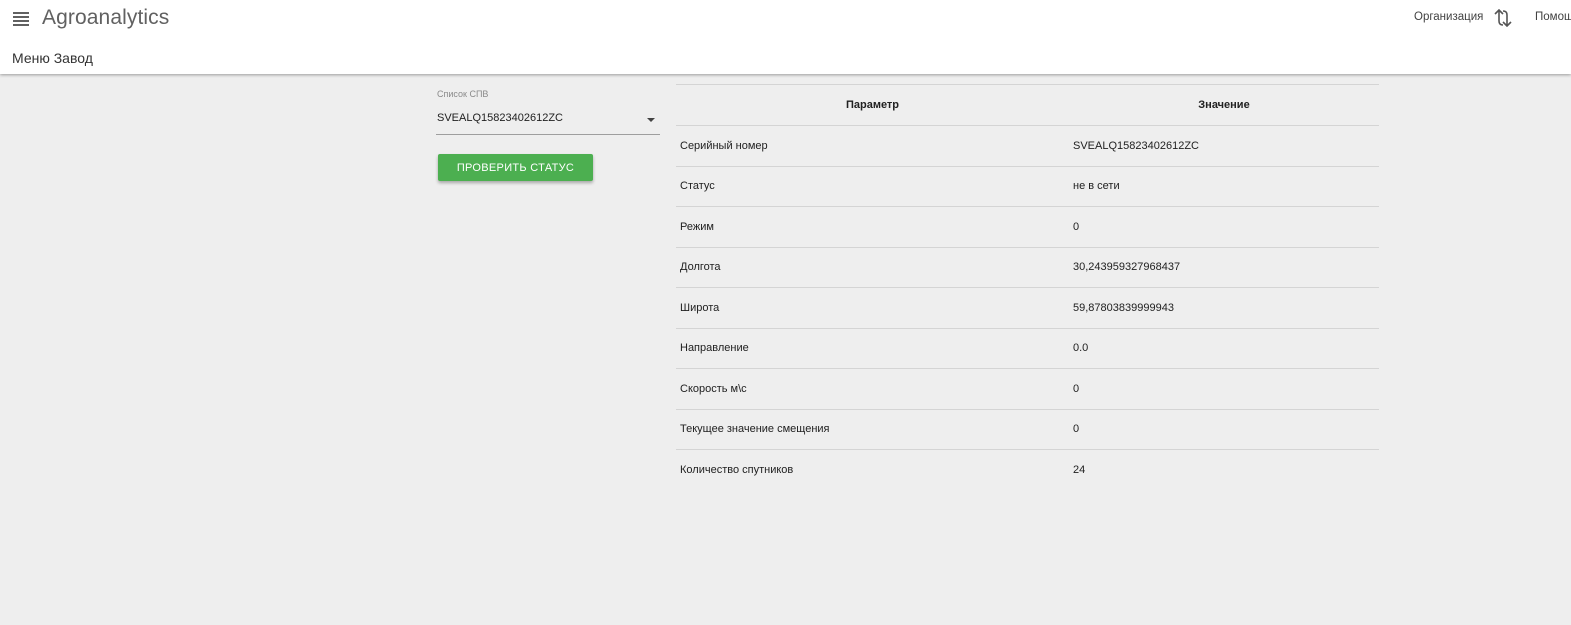  Describe the element at coordinates (872, 429) in the screenshot. I see `row-param: Текущее значение смещения` at that location.